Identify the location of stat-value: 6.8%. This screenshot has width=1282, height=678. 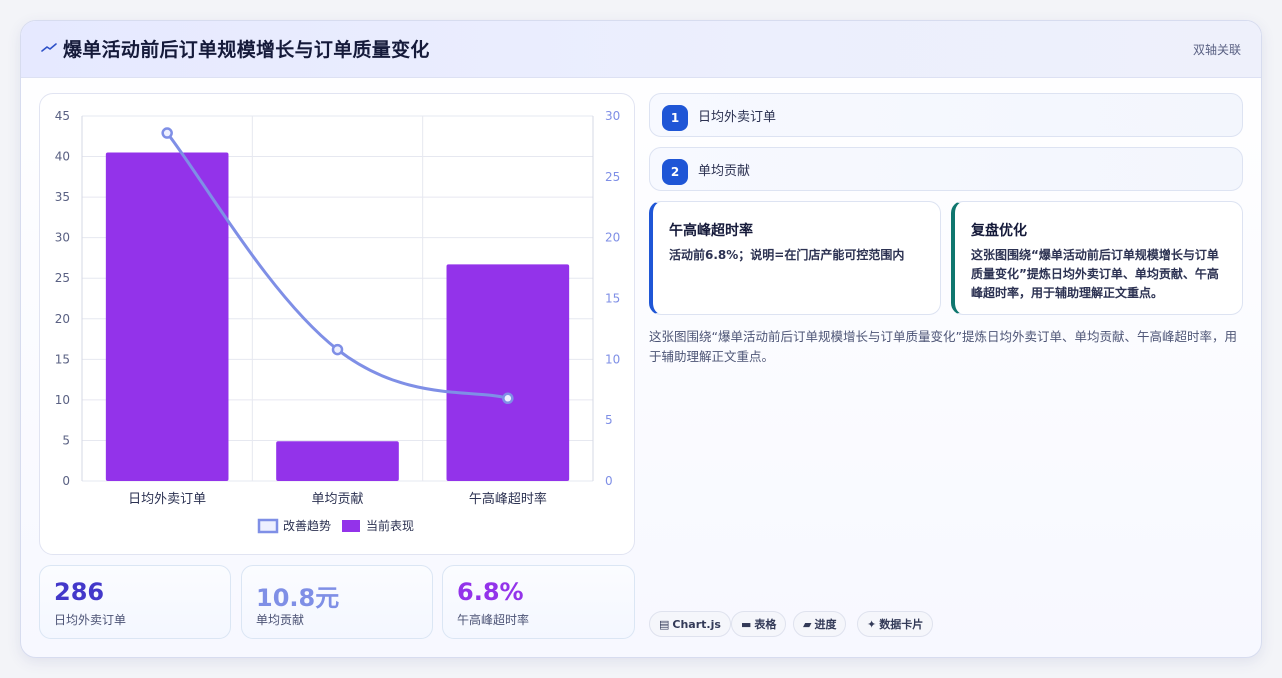
(490, 592).